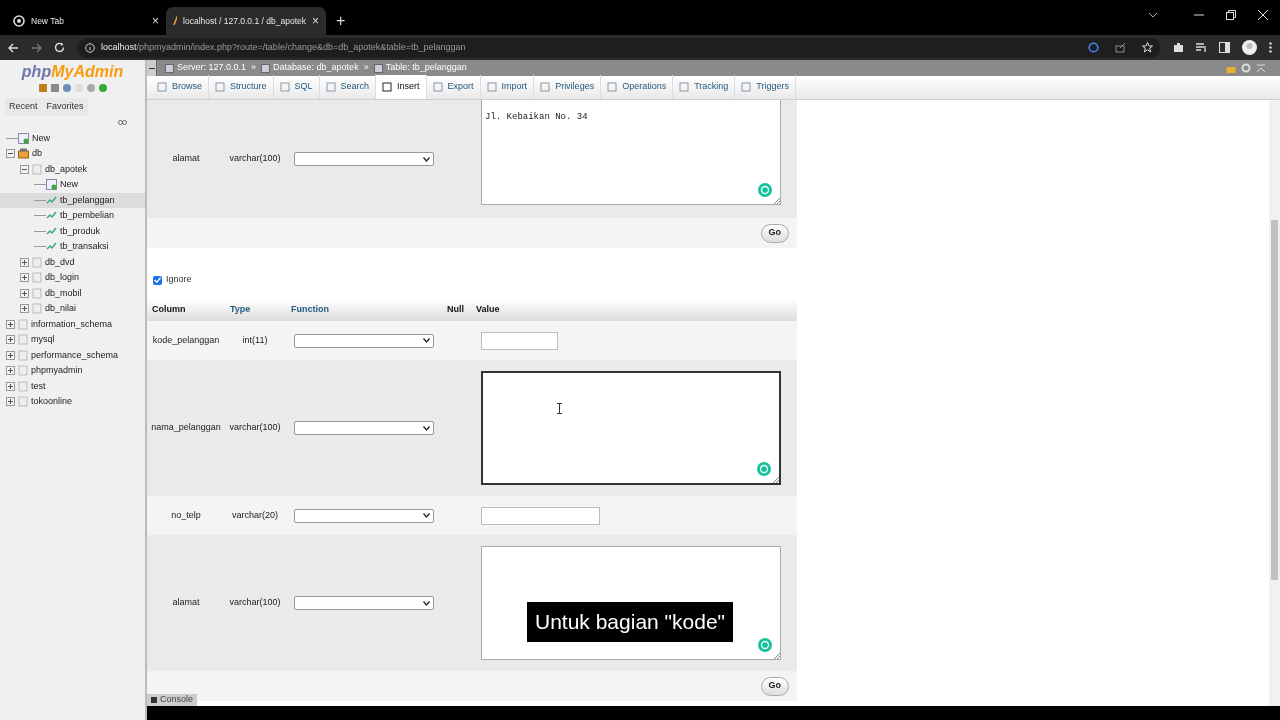 This screenshot has width=1280, height=720. I want to click on star-icon, so click(1147, 47).